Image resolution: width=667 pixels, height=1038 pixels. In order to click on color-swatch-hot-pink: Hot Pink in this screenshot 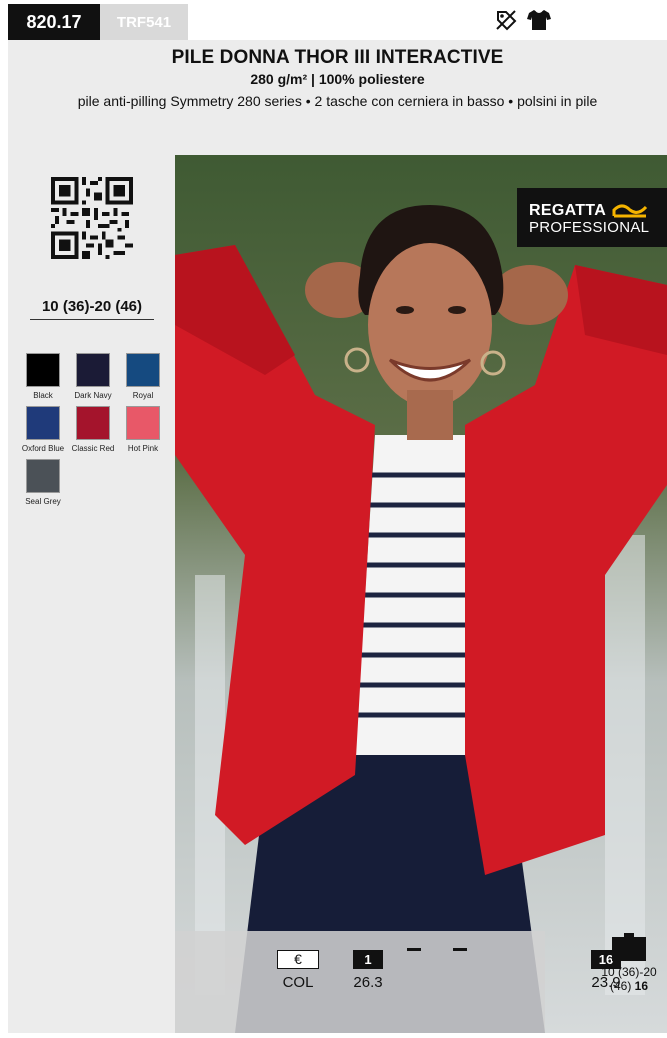, I will do `click(143, 429)`.